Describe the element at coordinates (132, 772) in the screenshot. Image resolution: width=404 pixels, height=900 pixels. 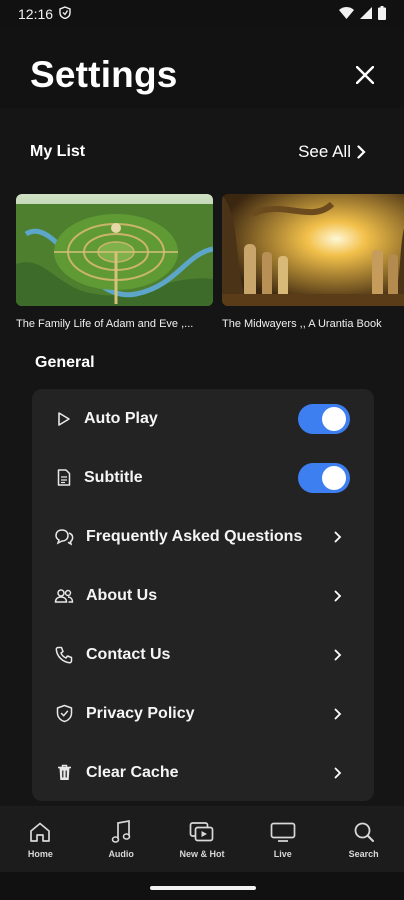
I see `setting-label: Clear Cache` at that location.